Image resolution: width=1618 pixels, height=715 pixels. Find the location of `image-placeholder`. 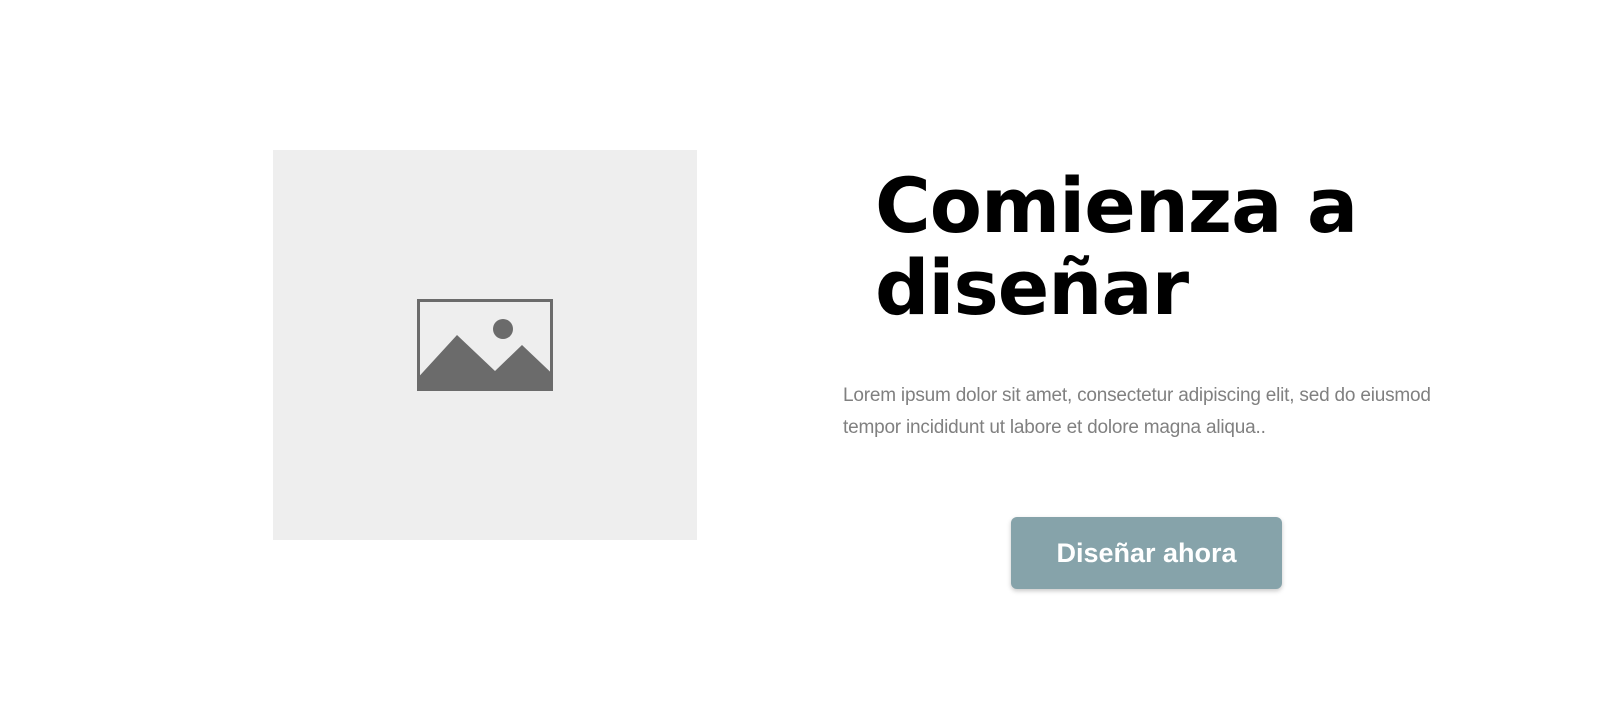

image-placeholder is located at coordinates (485, 345).